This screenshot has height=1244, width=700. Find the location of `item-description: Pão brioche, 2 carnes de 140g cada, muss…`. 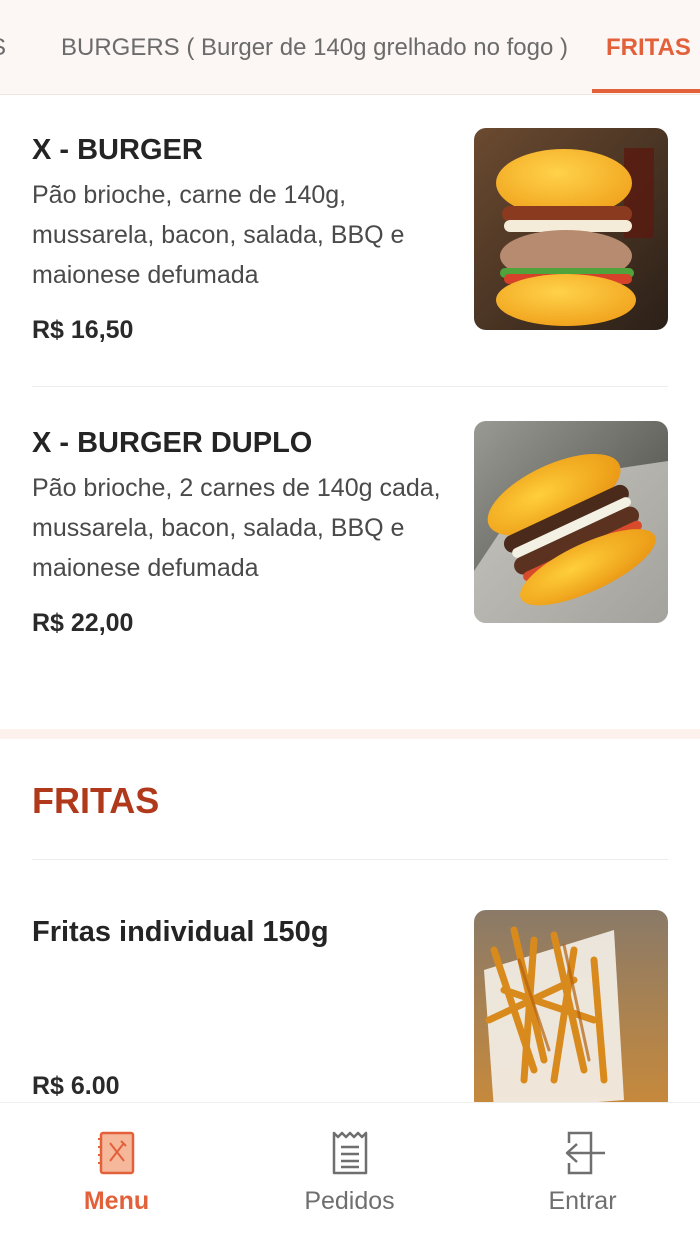

item-description: Pão brioche, 2 carnes de 140g cada, muss… is located at coordinates (236, 528).